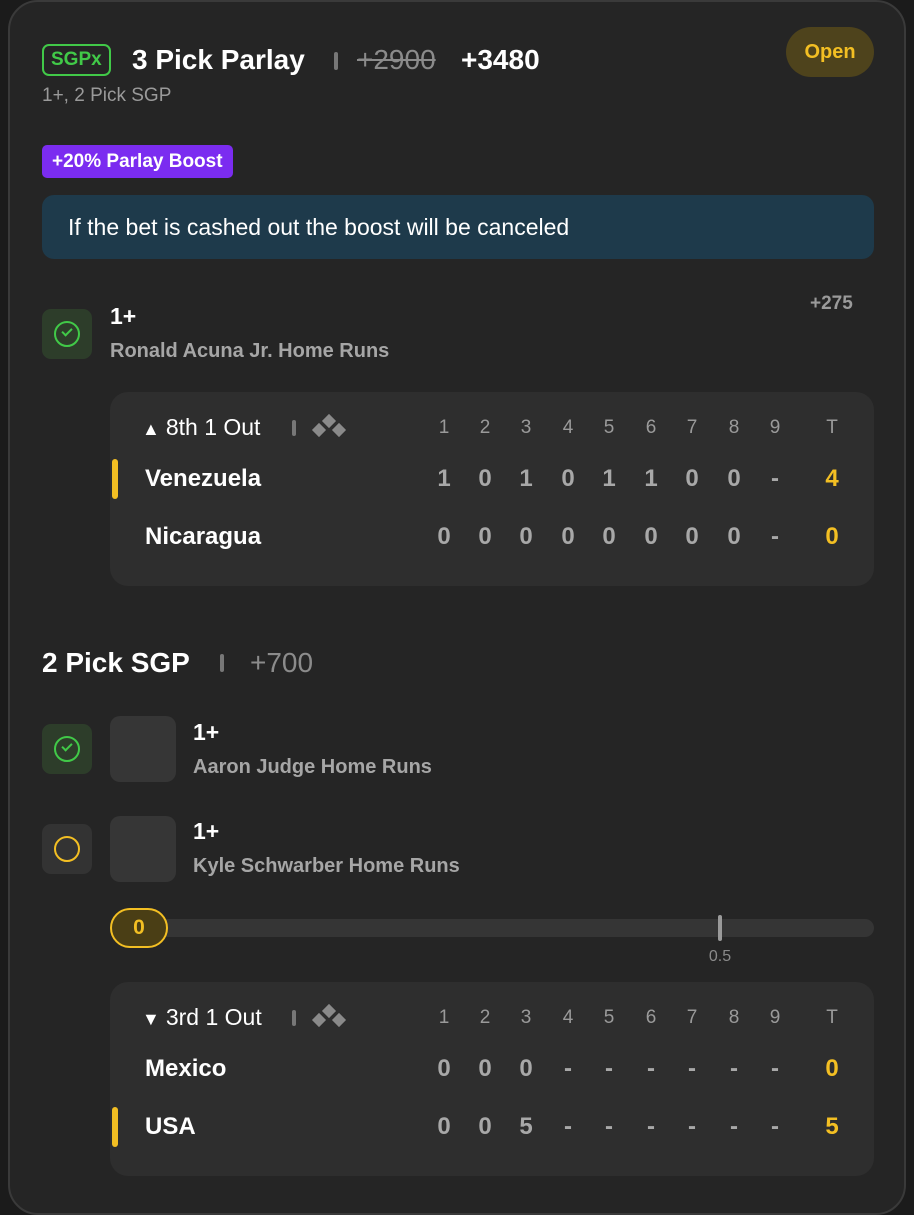  Describe the element at coordinates (336, 61) in the screenshot. I see `title-divider` at that location.